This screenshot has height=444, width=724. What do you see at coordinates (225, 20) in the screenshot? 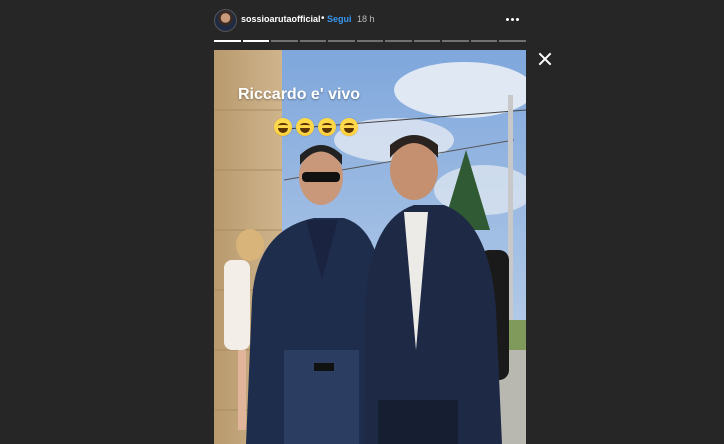
I see `avatar` at bounding box center [225, 20].